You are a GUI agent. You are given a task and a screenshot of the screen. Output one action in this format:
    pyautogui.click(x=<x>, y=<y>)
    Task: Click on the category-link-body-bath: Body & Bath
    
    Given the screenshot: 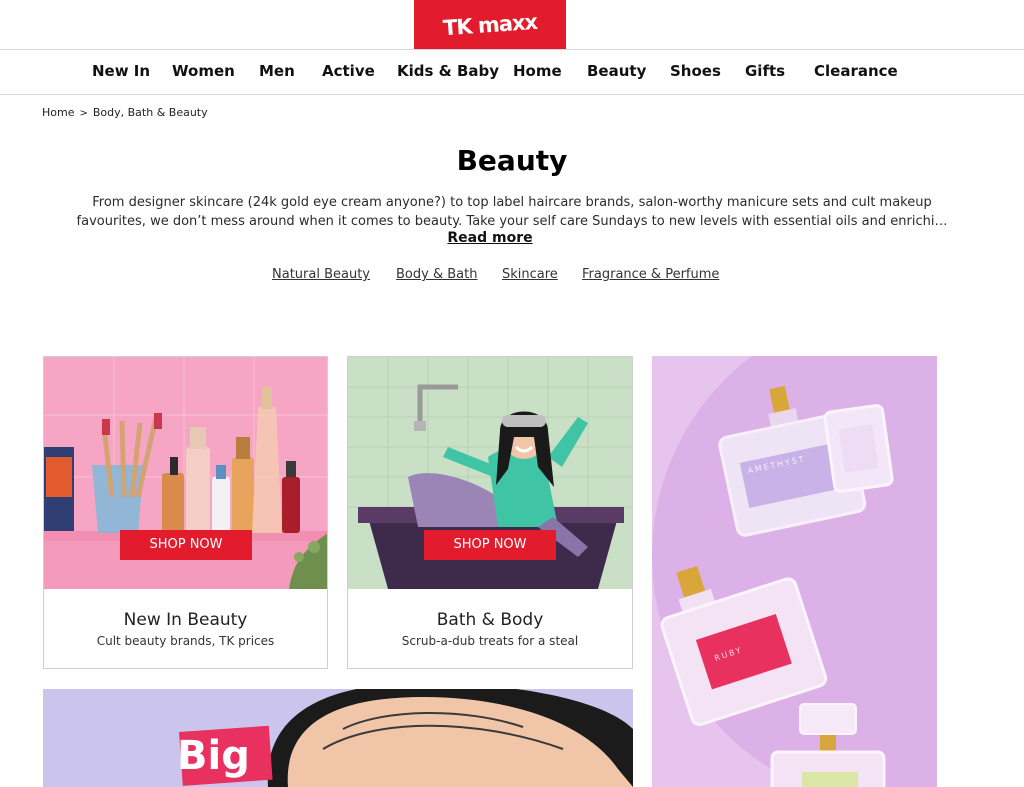 What is the action you would take?
    pyautogui.click(x=436, y=274)
    